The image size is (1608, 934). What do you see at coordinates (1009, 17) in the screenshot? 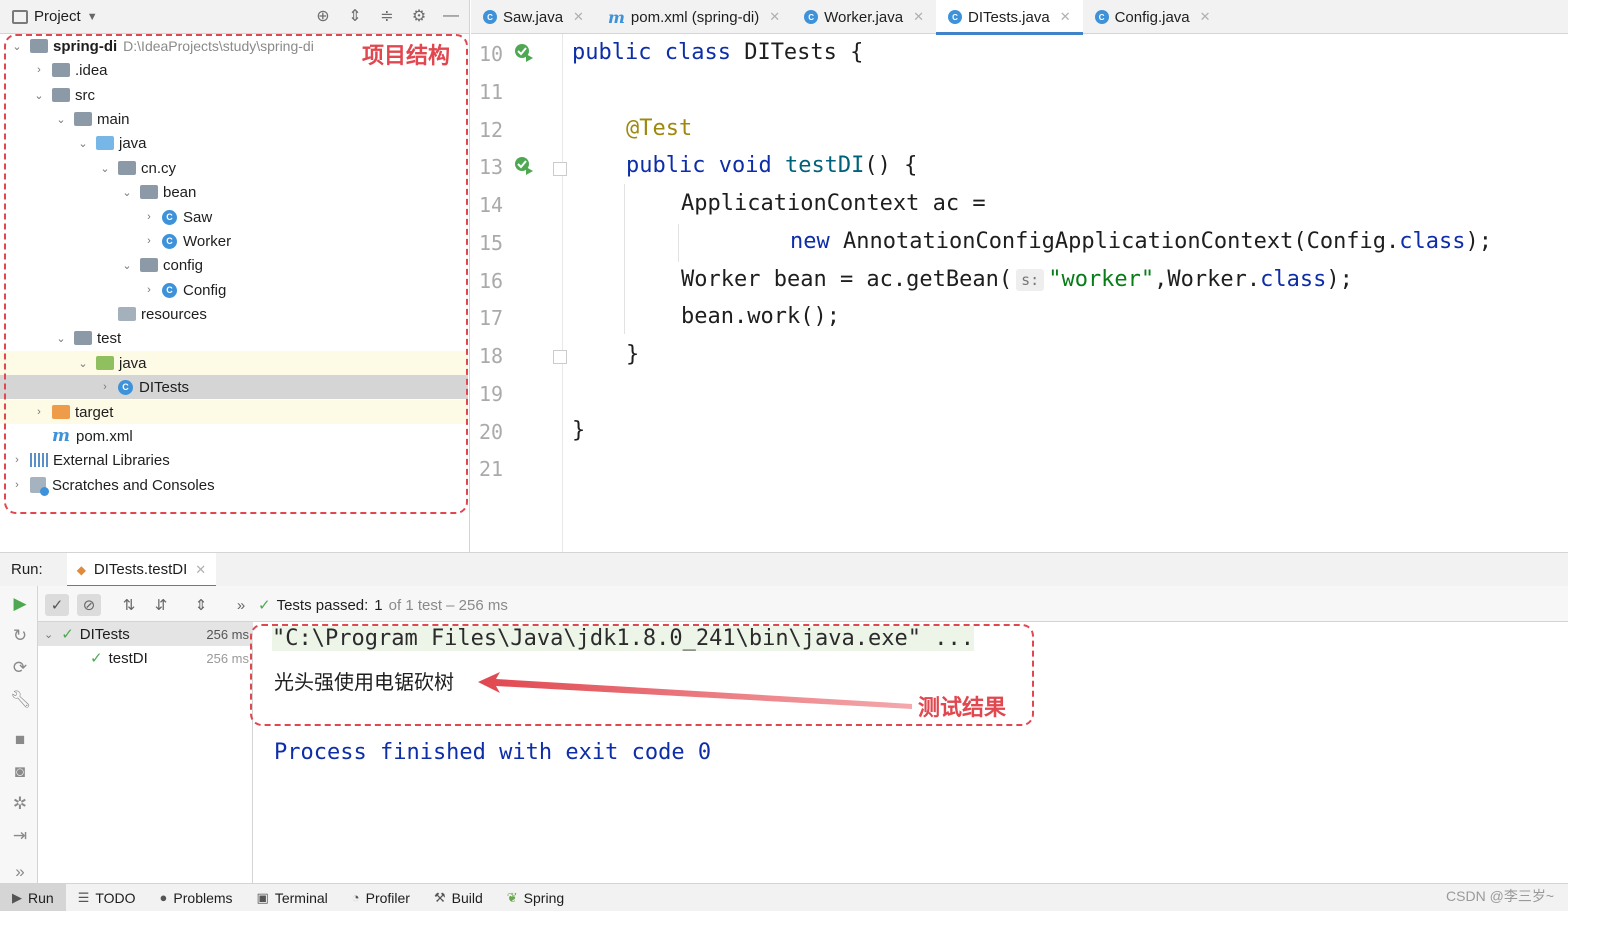
I see `tab-ditests-java: C DITests.java ✕` at bounding box center [1009, 17].